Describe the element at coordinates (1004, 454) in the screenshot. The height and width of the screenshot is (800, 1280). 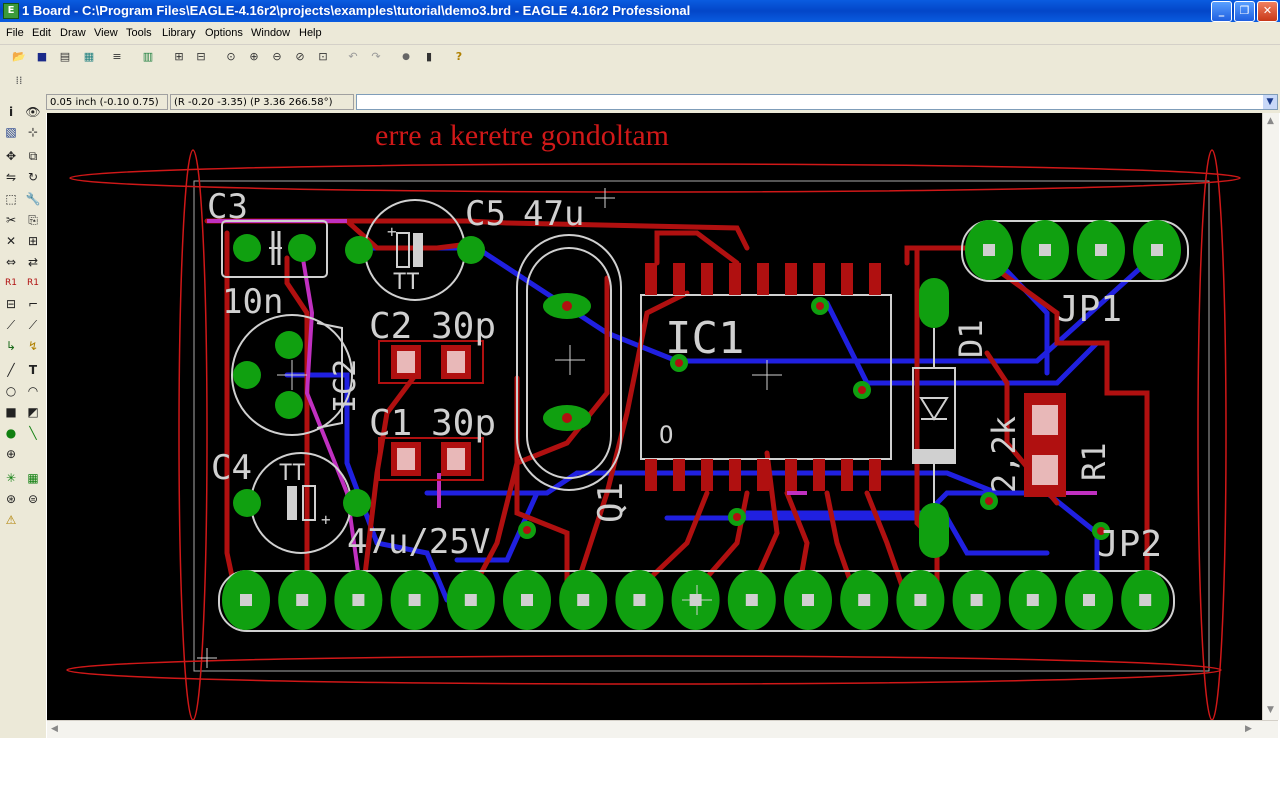
I see `r1-value: 2,2k` at that location.